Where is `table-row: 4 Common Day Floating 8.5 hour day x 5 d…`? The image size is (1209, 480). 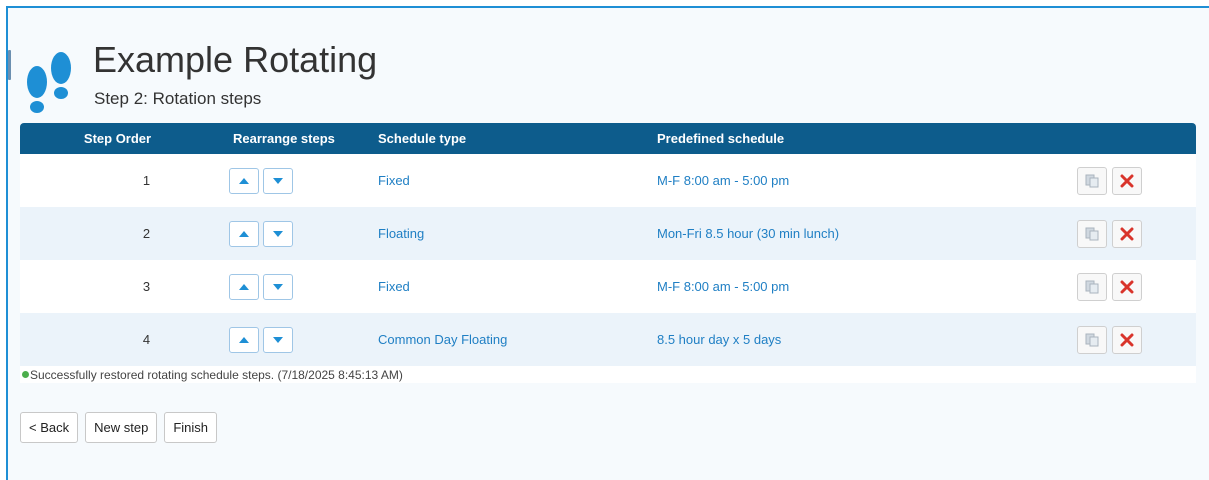 table-row: 4 Common Day Floating 8.5 hour day x 5 d… is located at coordinates (608, 339).